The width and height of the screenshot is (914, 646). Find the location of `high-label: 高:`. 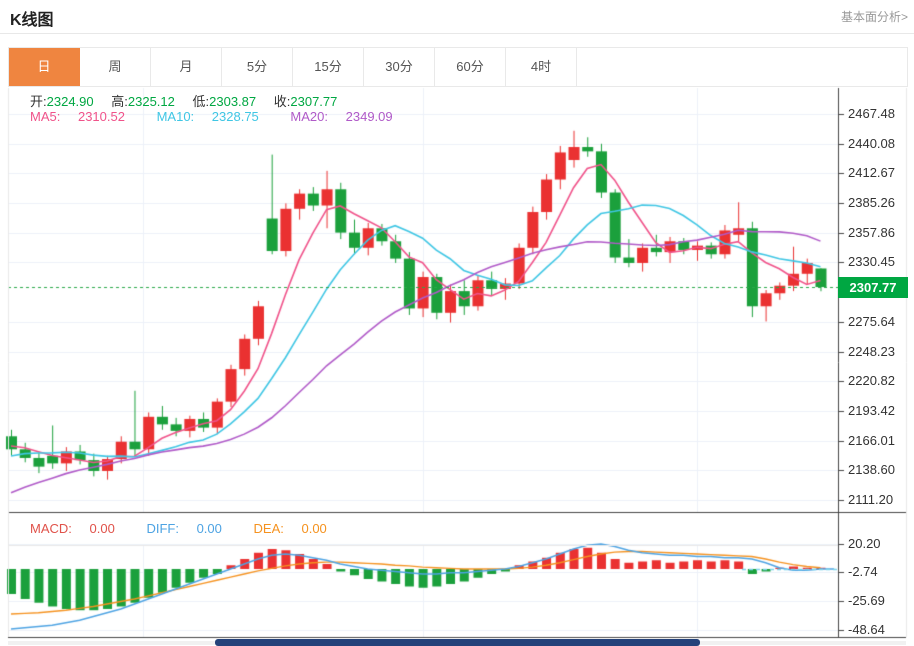

high-label: 高: is located at coordinates (119, 101).